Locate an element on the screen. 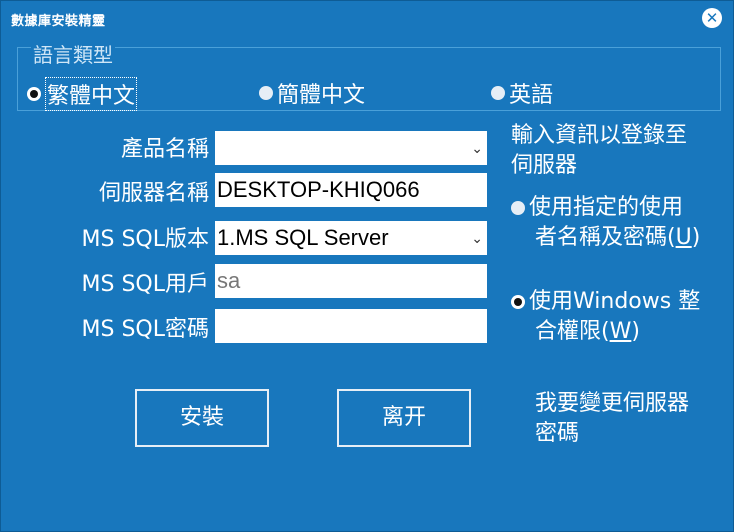 This screenshot has width=734, height=532. shortcut-key: U is located at coordinates (683, 237).